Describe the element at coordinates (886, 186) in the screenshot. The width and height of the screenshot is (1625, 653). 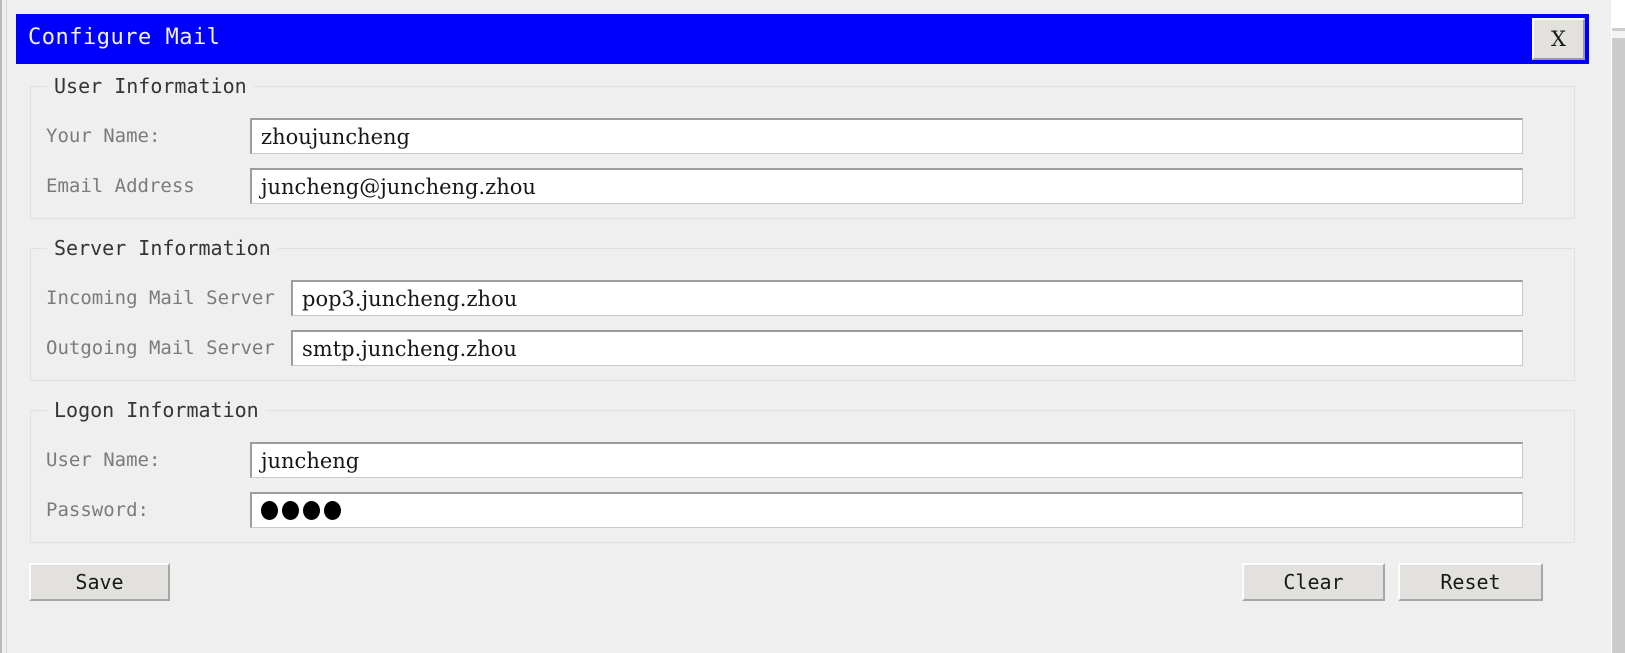
I see `input-email-address: juncheng@juncheng.zhou` at that location.